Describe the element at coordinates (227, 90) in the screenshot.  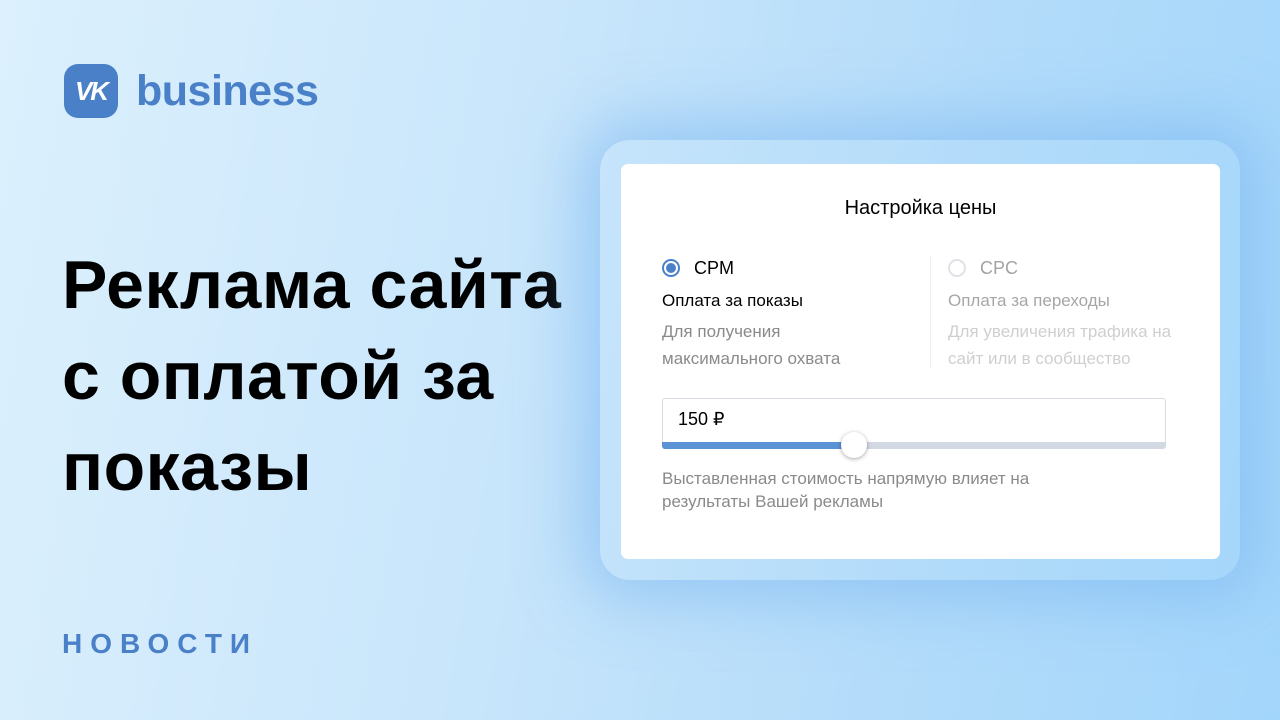
I see `brand-name: business` at that location.